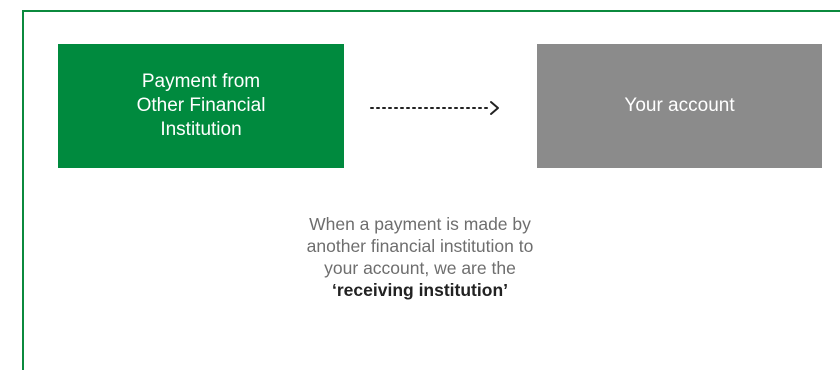 Image resolution: width=840 pixels, height=370 pixels. Describe the element at coordinates (420, 246) in the screenshot. I see `caption-line: another financial institution to` at that location.